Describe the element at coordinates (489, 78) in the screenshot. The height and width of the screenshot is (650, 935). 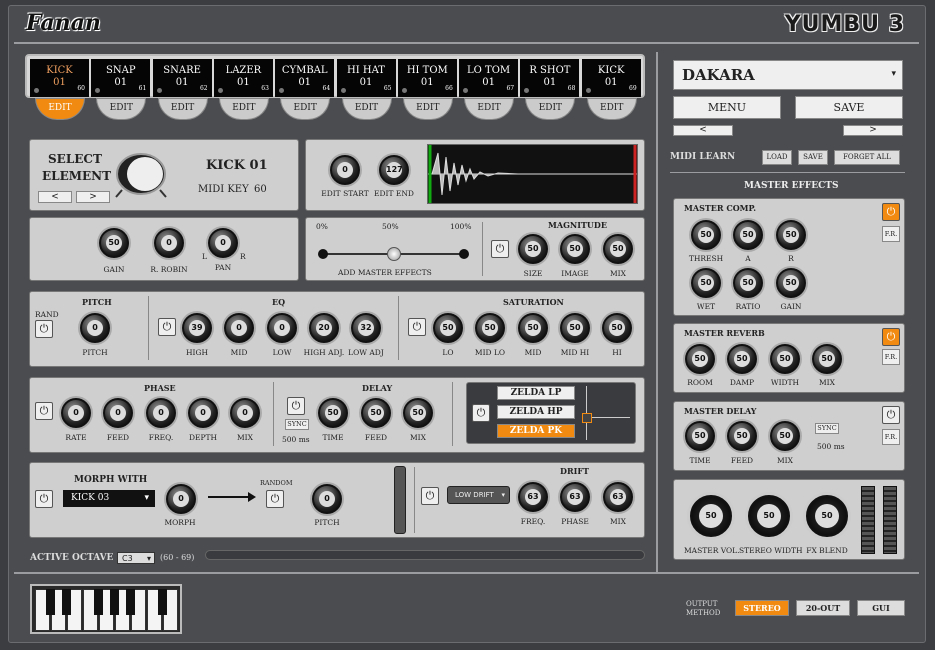
I see `drum-pad: LO TOM 01 67` at that location.